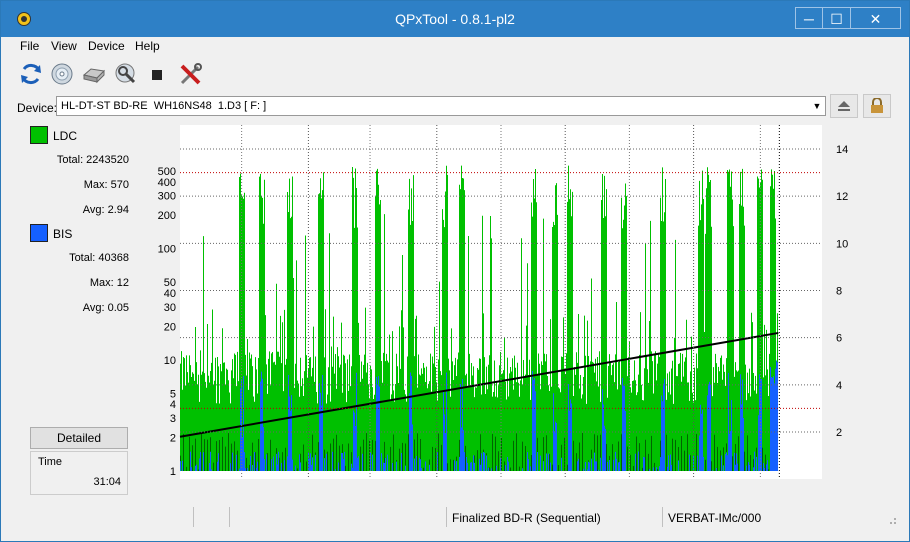  Describe the element at coordinates (147, 46) in the screenshot. I see `menu-help: Help` at that location.